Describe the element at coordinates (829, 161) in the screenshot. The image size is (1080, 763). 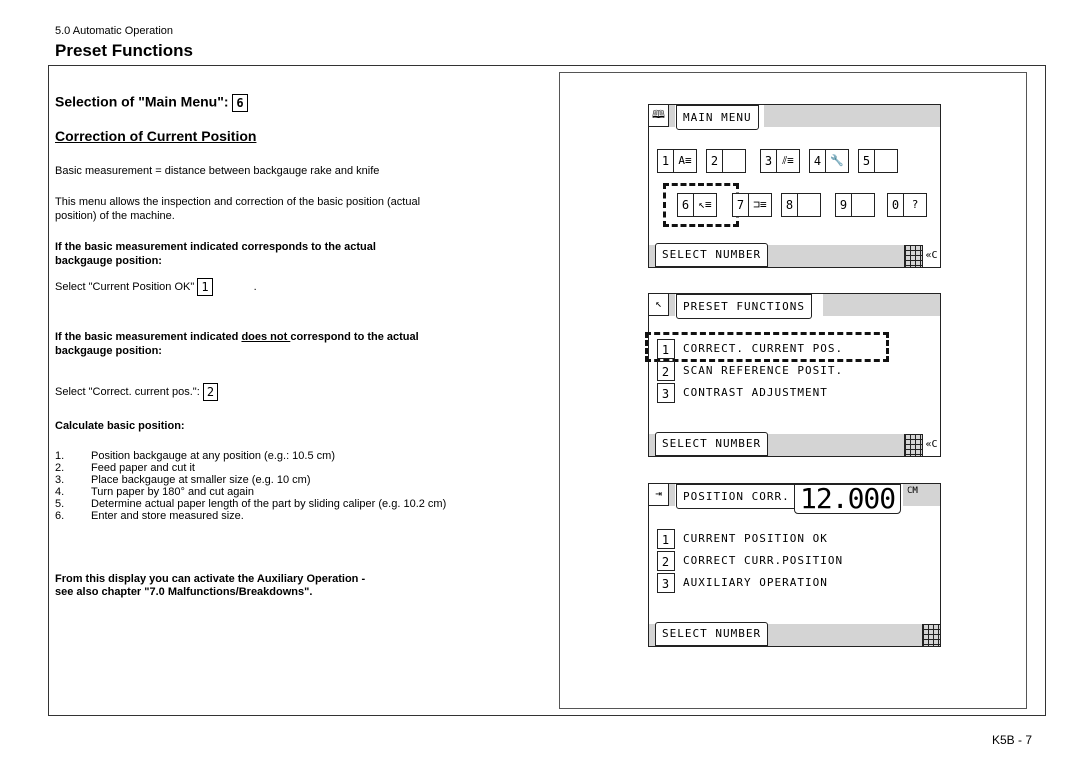
I see `menu-key-4: 4 🔧` at that location.